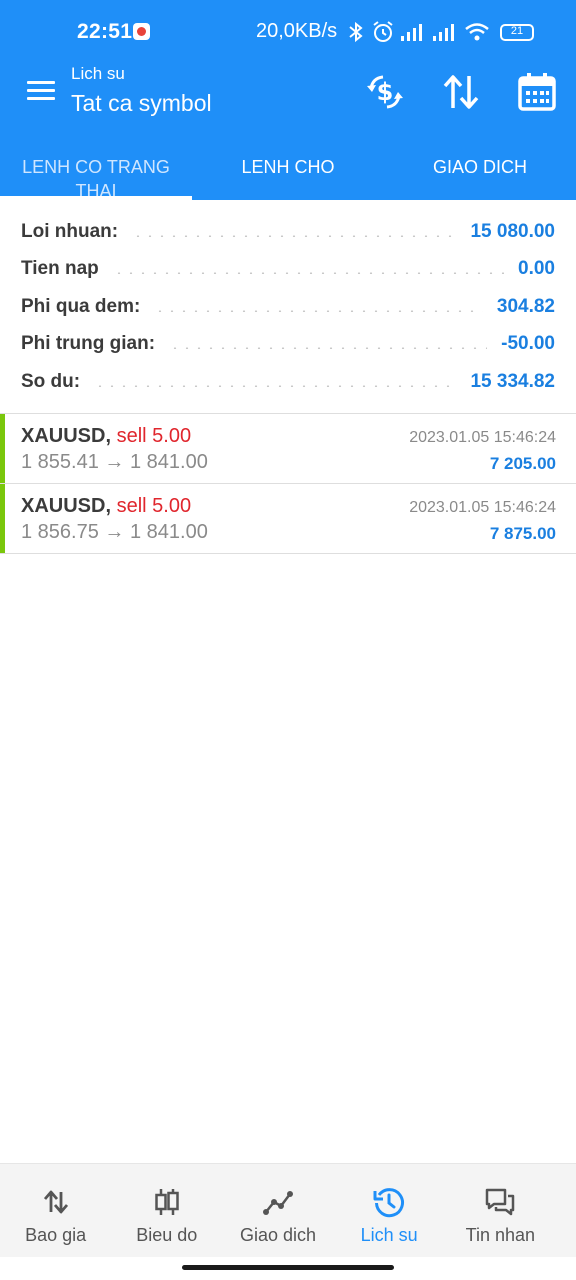  I want to click on nav-label: Lich su, so click(389, 1235).